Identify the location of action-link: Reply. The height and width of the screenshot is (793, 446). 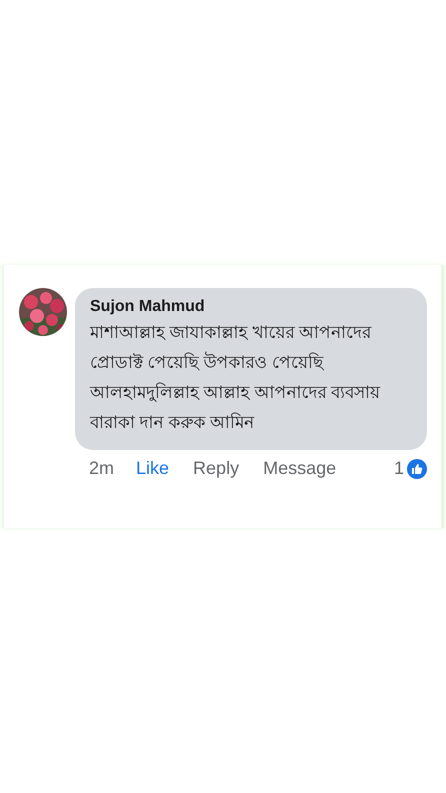
(216, 468).